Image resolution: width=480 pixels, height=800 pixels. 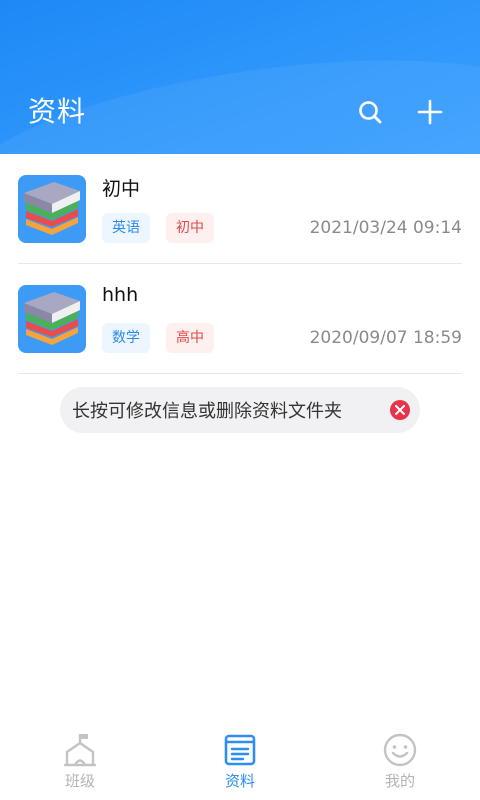 What do you see at coordinates (240, 750) in the screenshot?
I see `document-icon` at bounding box center [240, 750].